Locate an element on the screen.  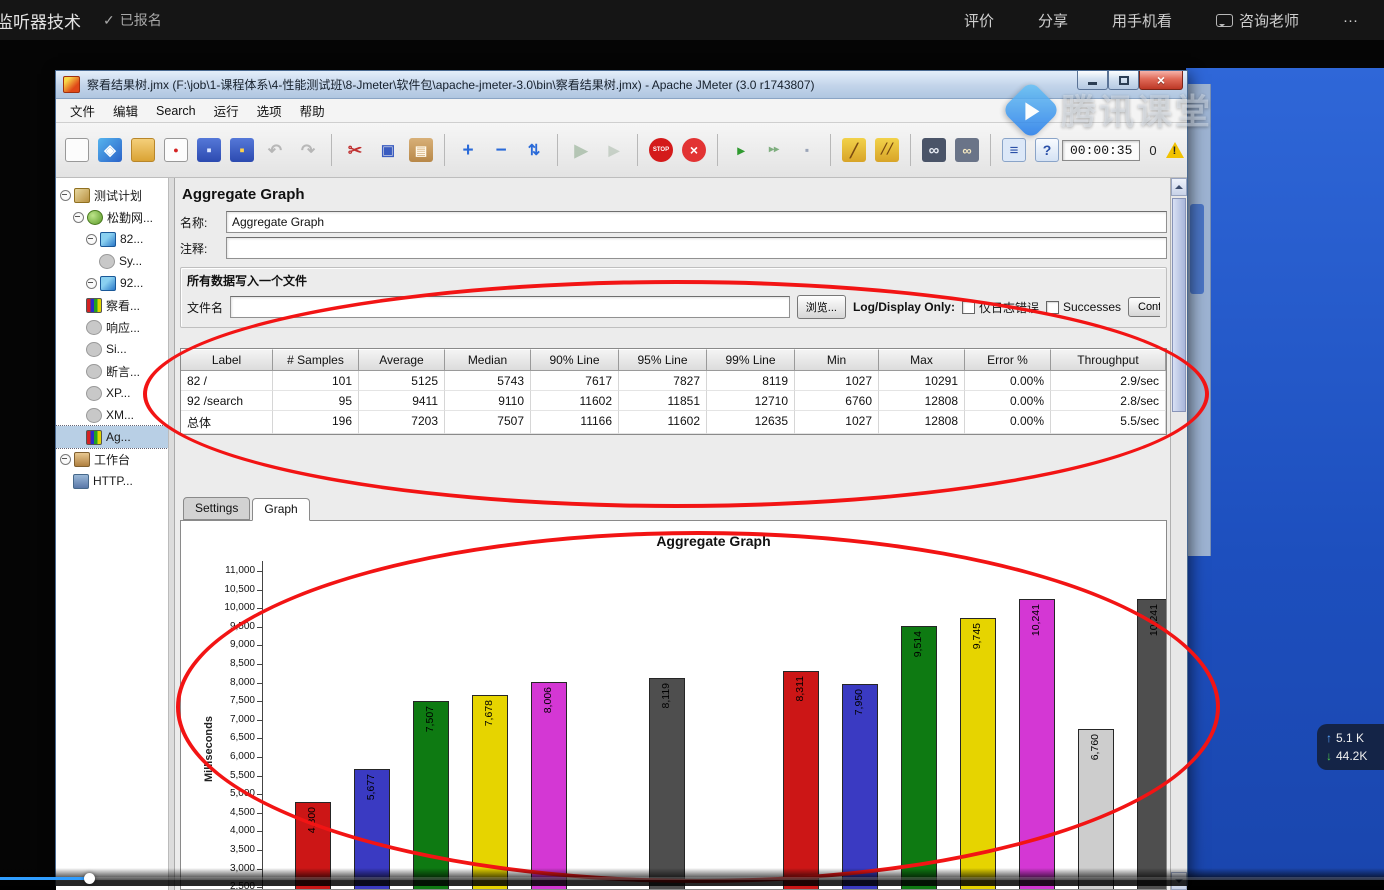
maximize-button is located at coordinates (1123, 80).